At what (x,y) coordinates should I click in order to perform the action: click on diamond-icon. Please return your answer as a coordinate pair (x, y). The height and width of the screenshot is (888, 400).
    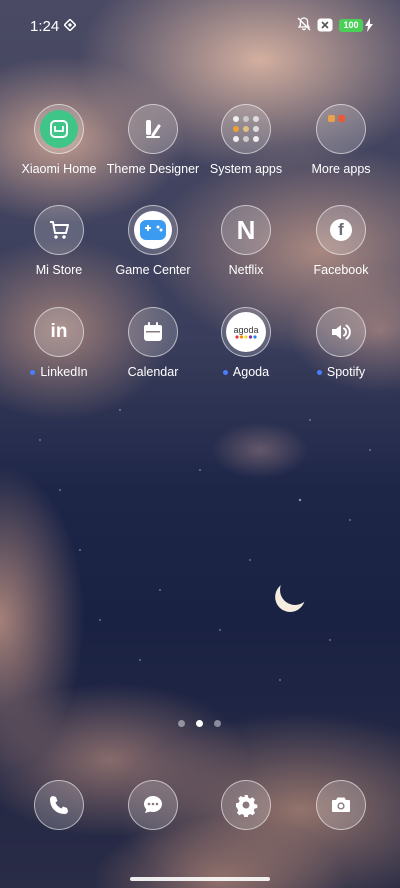
    Looking at the image, I should click on (70, 25).